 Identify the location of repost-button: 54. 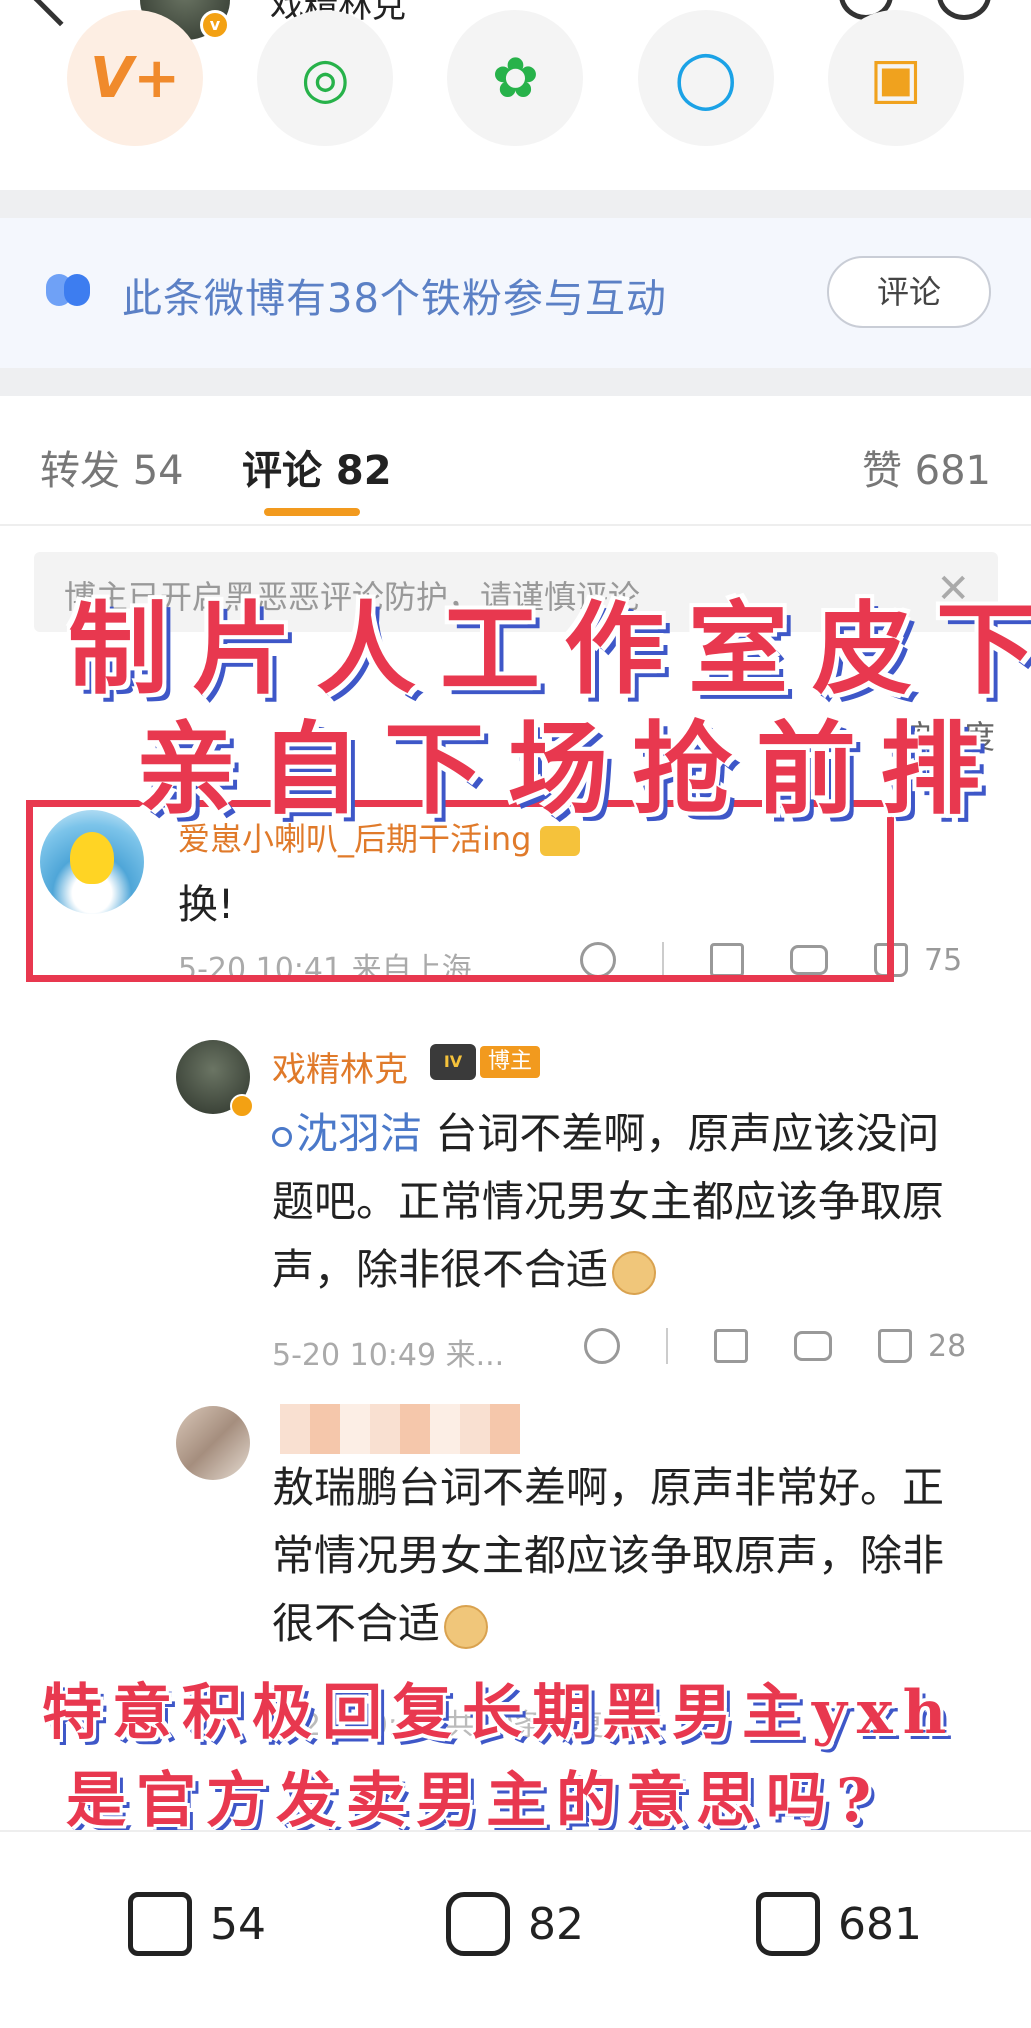
(197, 1924).